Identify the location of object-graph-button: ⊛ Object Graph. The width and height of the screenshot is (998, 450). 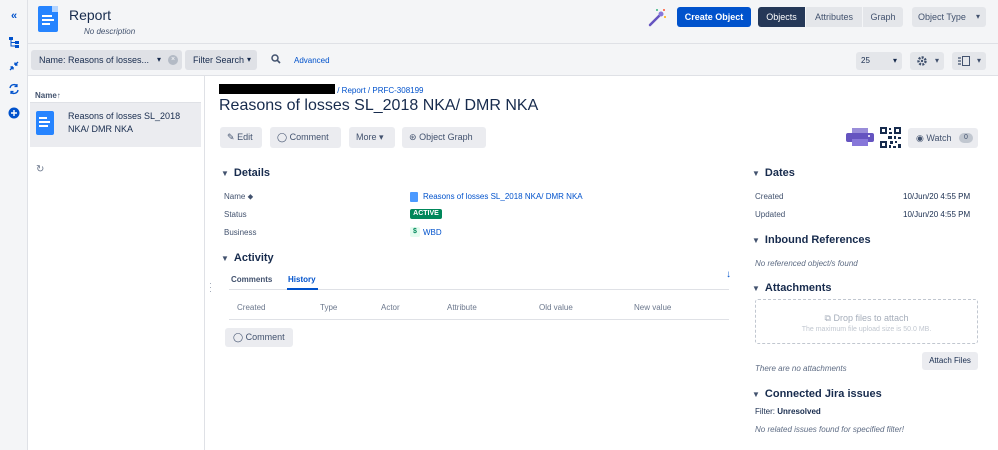
(444, 137).